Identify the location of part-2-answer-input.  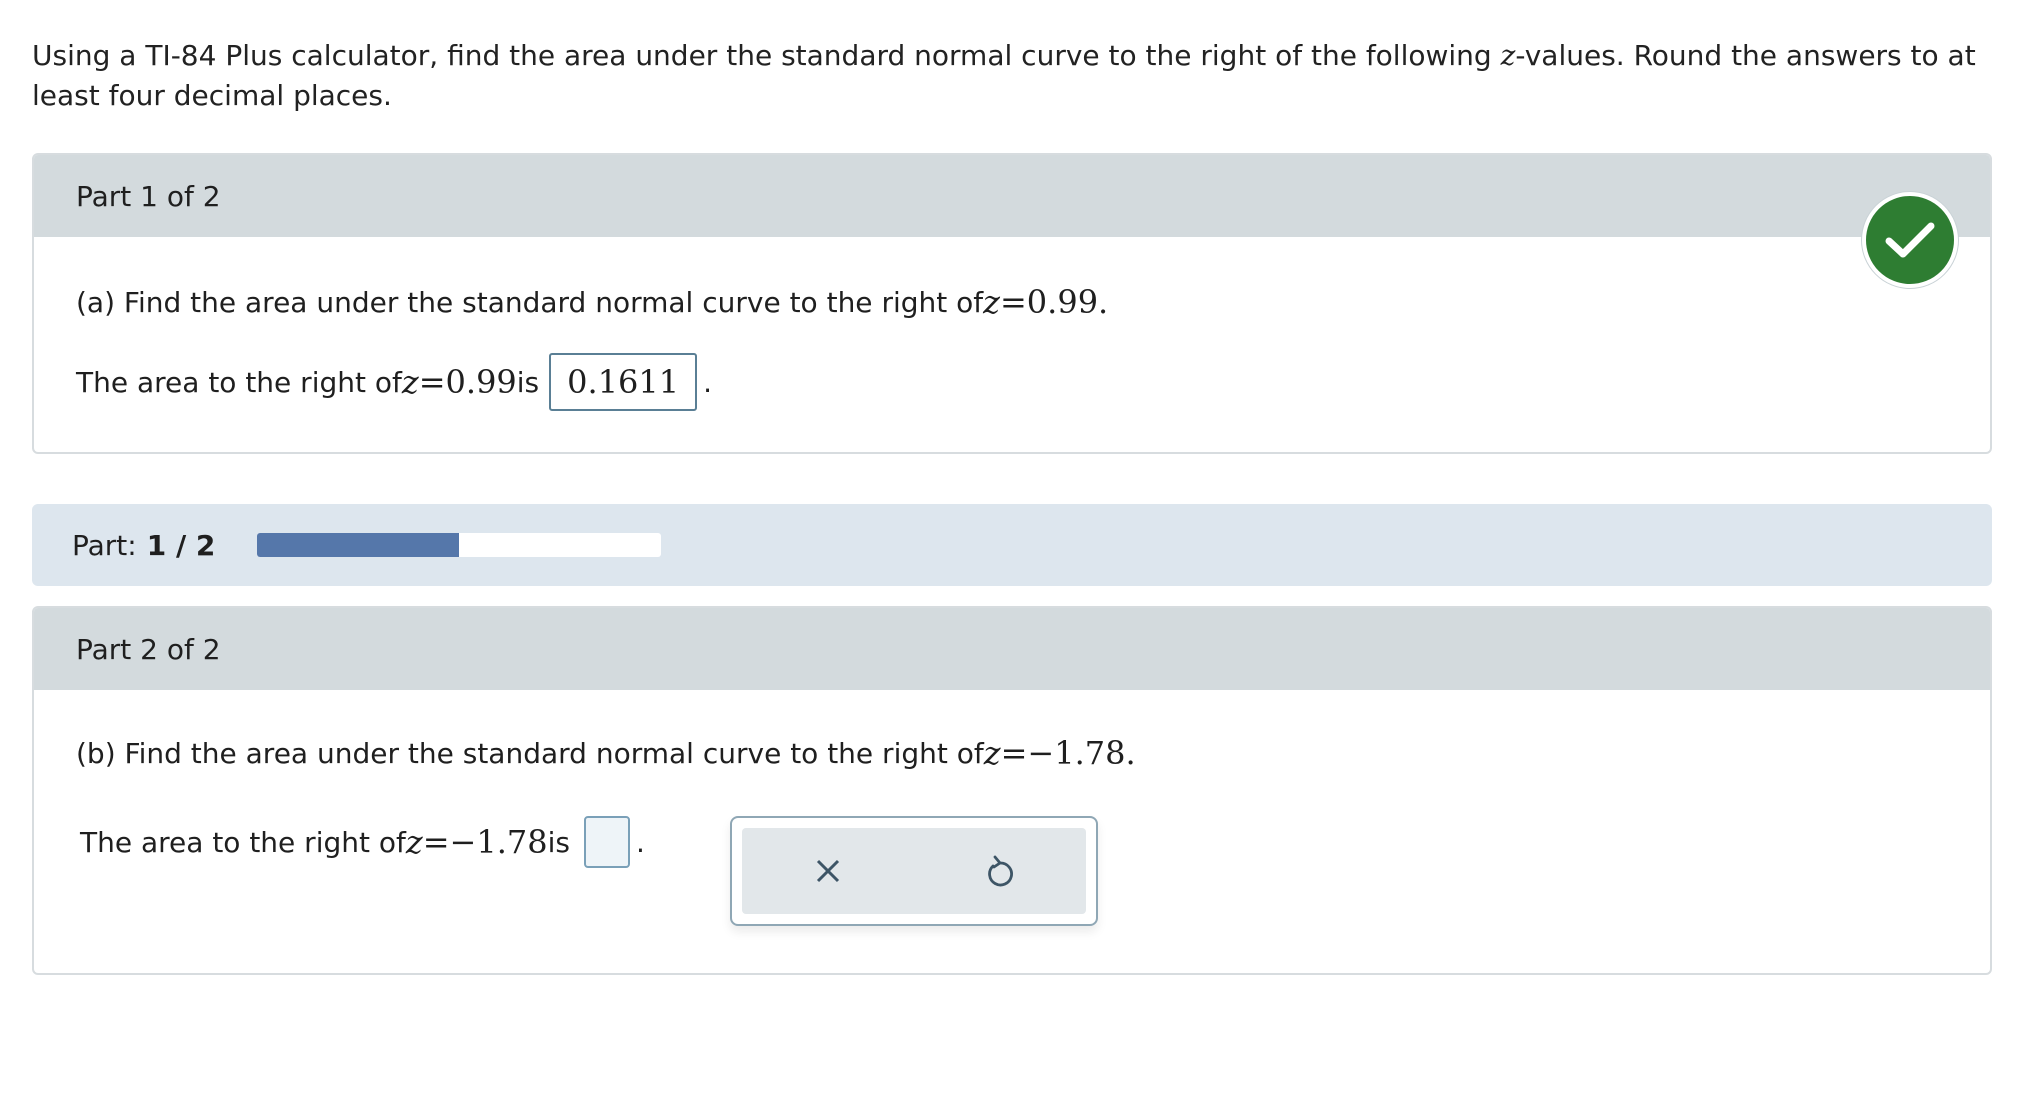
(606, 842).